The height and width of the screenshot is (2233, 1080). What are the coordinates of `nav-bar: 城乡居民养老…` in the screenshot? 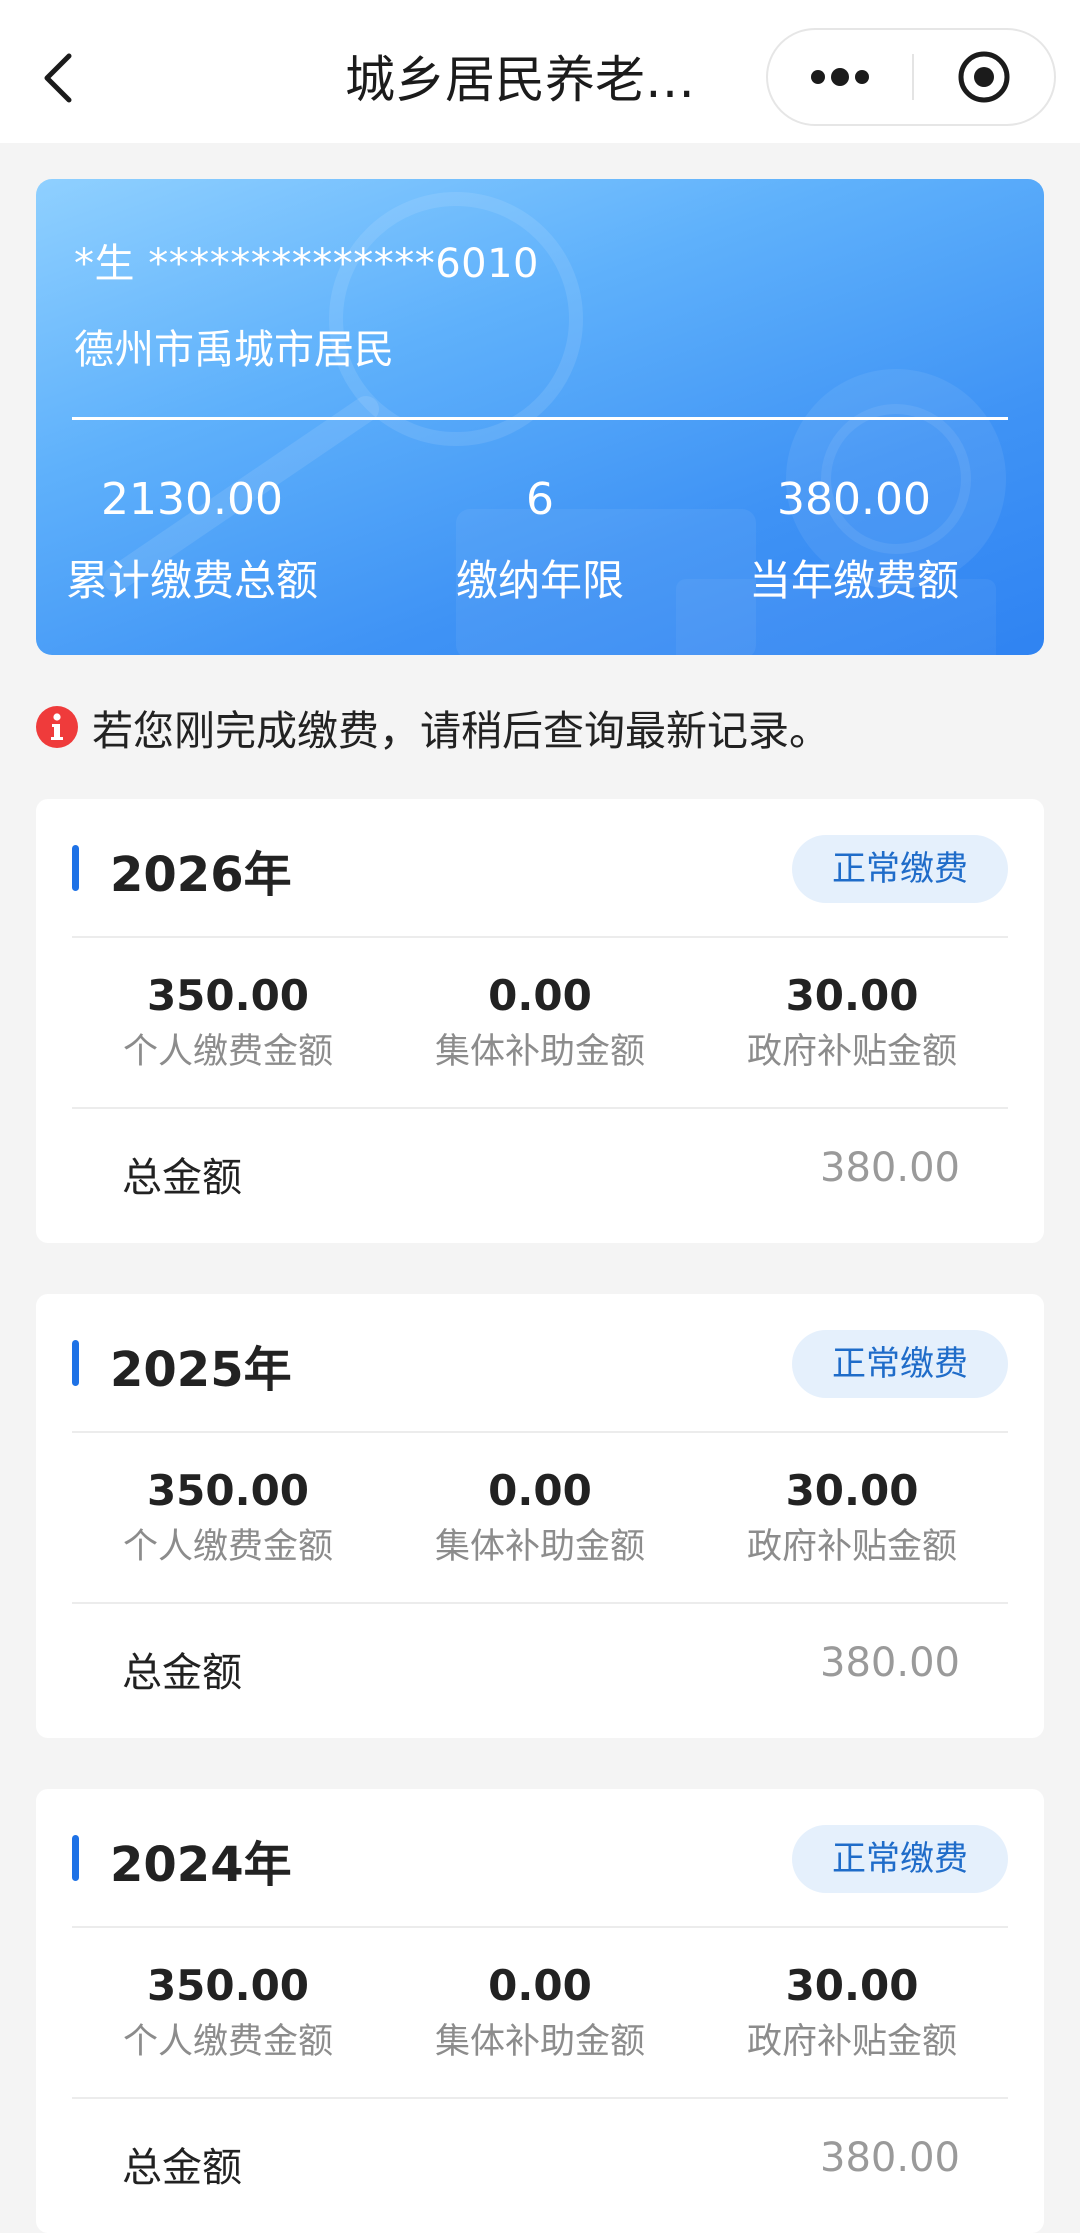 It's located at (540, 71).